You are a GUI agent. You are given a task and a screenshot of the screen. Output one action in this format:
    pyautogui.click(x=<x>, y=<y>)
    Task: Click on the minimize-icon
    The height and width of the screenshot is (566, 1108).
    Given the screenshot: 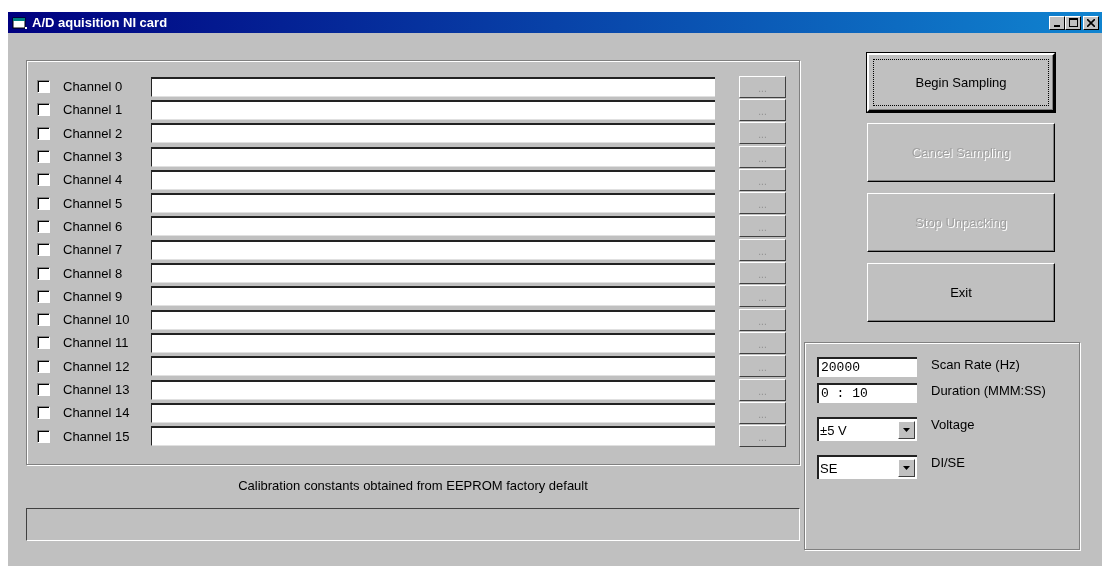 What is the action you would take?
    pyautogui.click(x=1057, y=25)
    